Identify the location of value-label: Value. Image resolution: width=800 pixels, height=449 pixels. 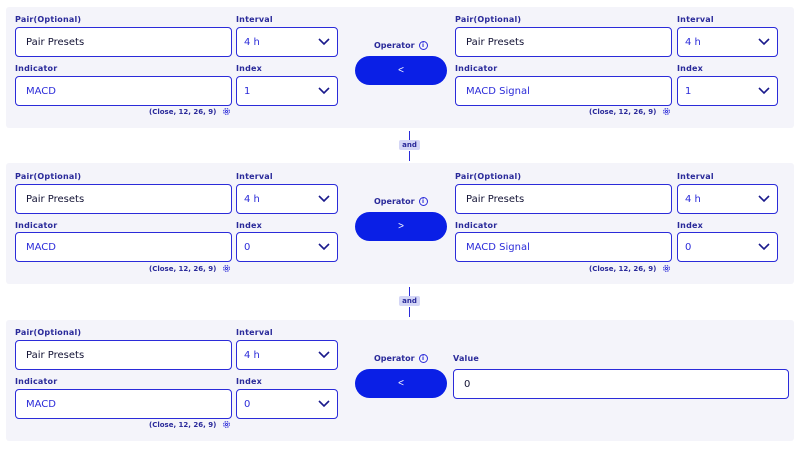
(466, 358).